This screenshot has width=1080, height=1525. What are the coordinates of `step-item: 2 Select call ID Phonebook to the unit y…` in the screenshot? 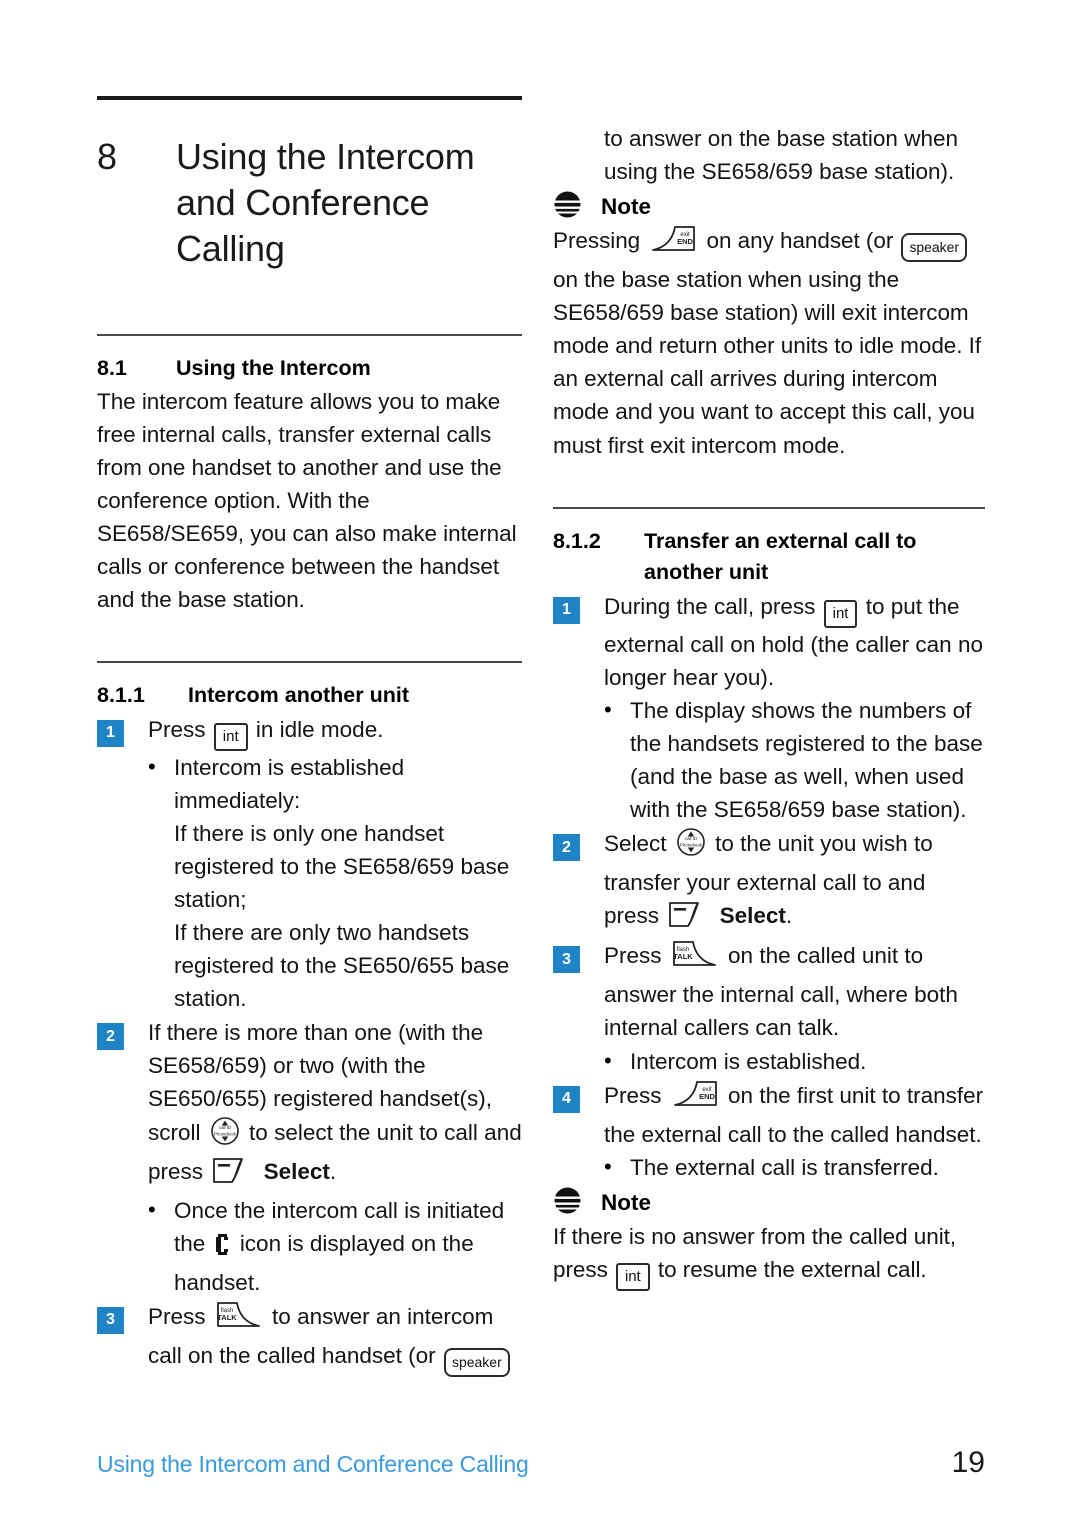 It's located at (769, 882).